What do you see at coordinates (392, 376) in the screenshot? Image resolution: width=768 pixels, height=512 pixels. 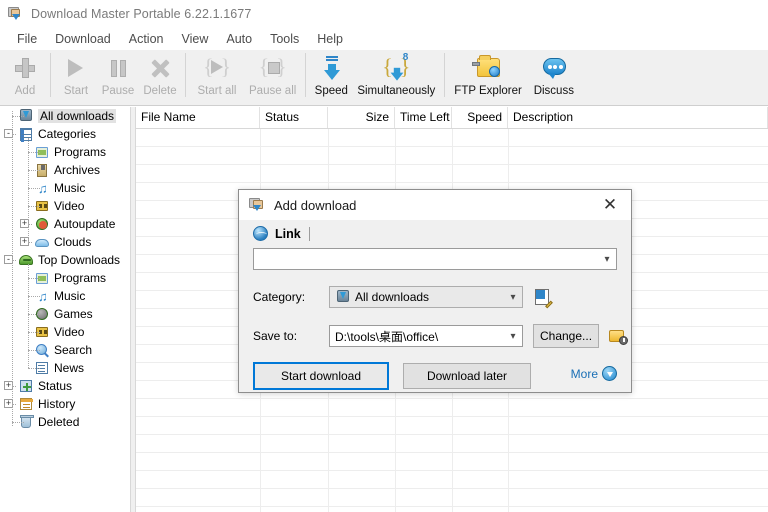 I see `dialog-actions: Start download Download later` at bounding box center [392, 376].